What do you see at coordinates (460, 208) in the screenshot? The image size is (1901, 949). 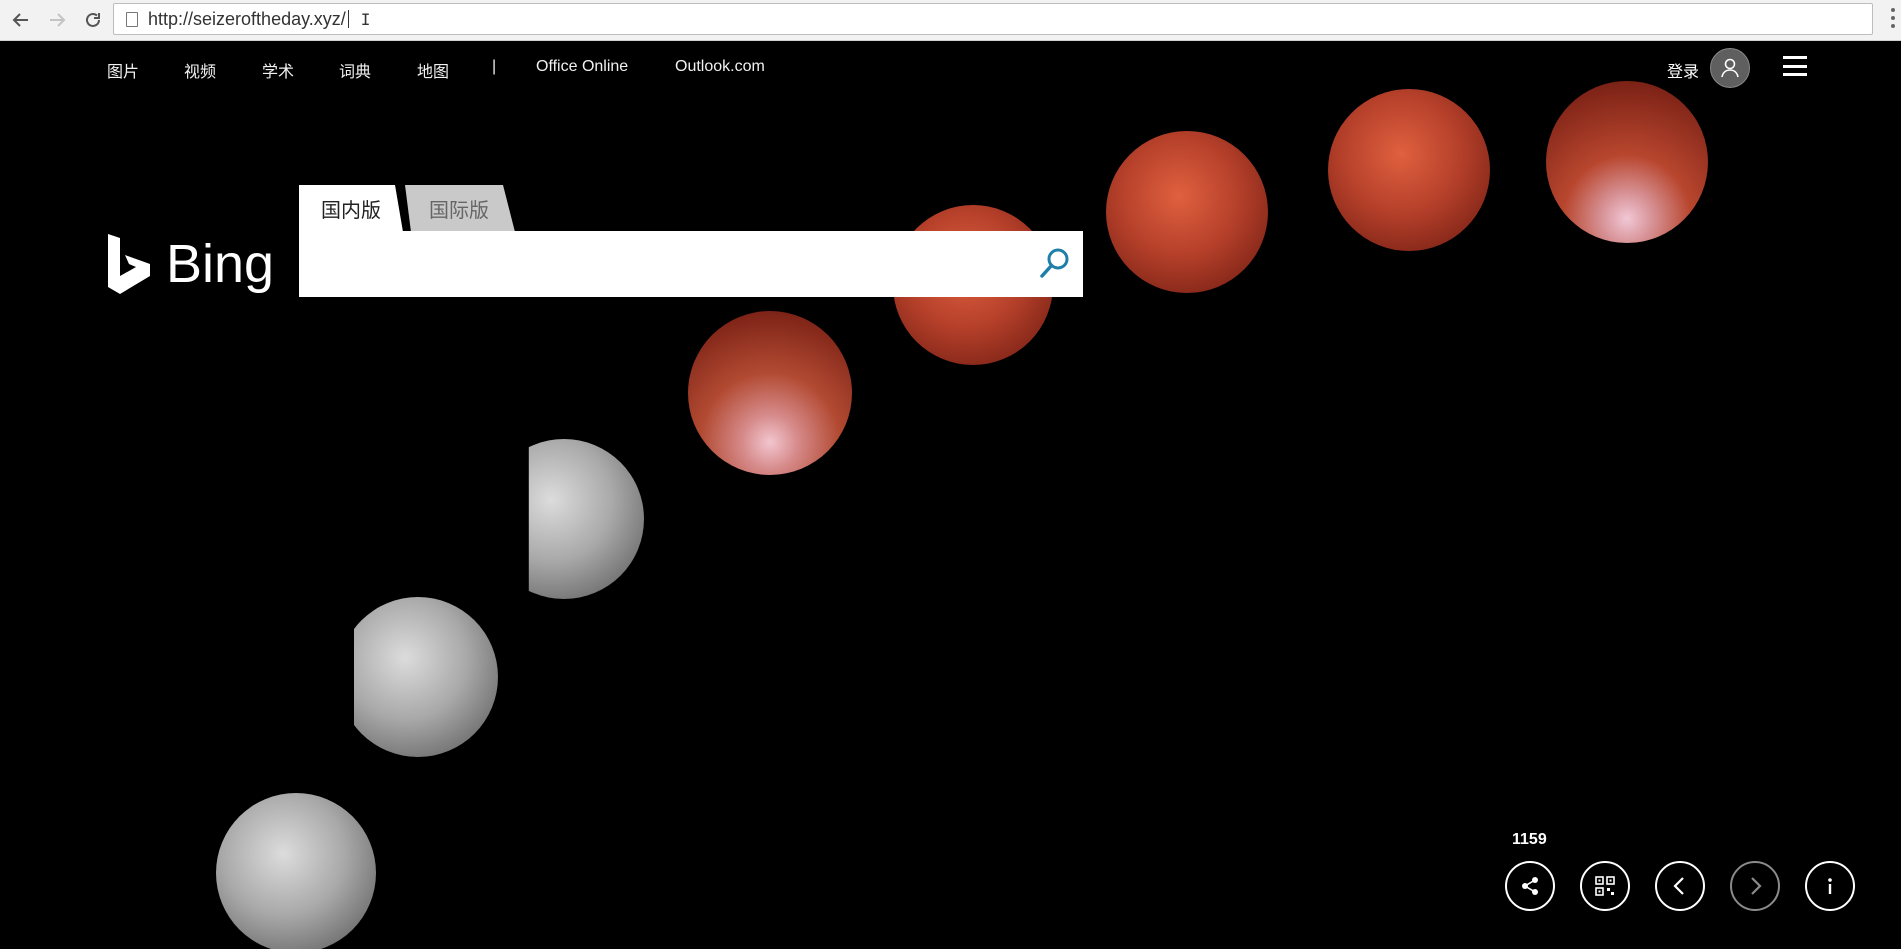 I see `tab-international: 国际版` at bounding box center [460, 208].